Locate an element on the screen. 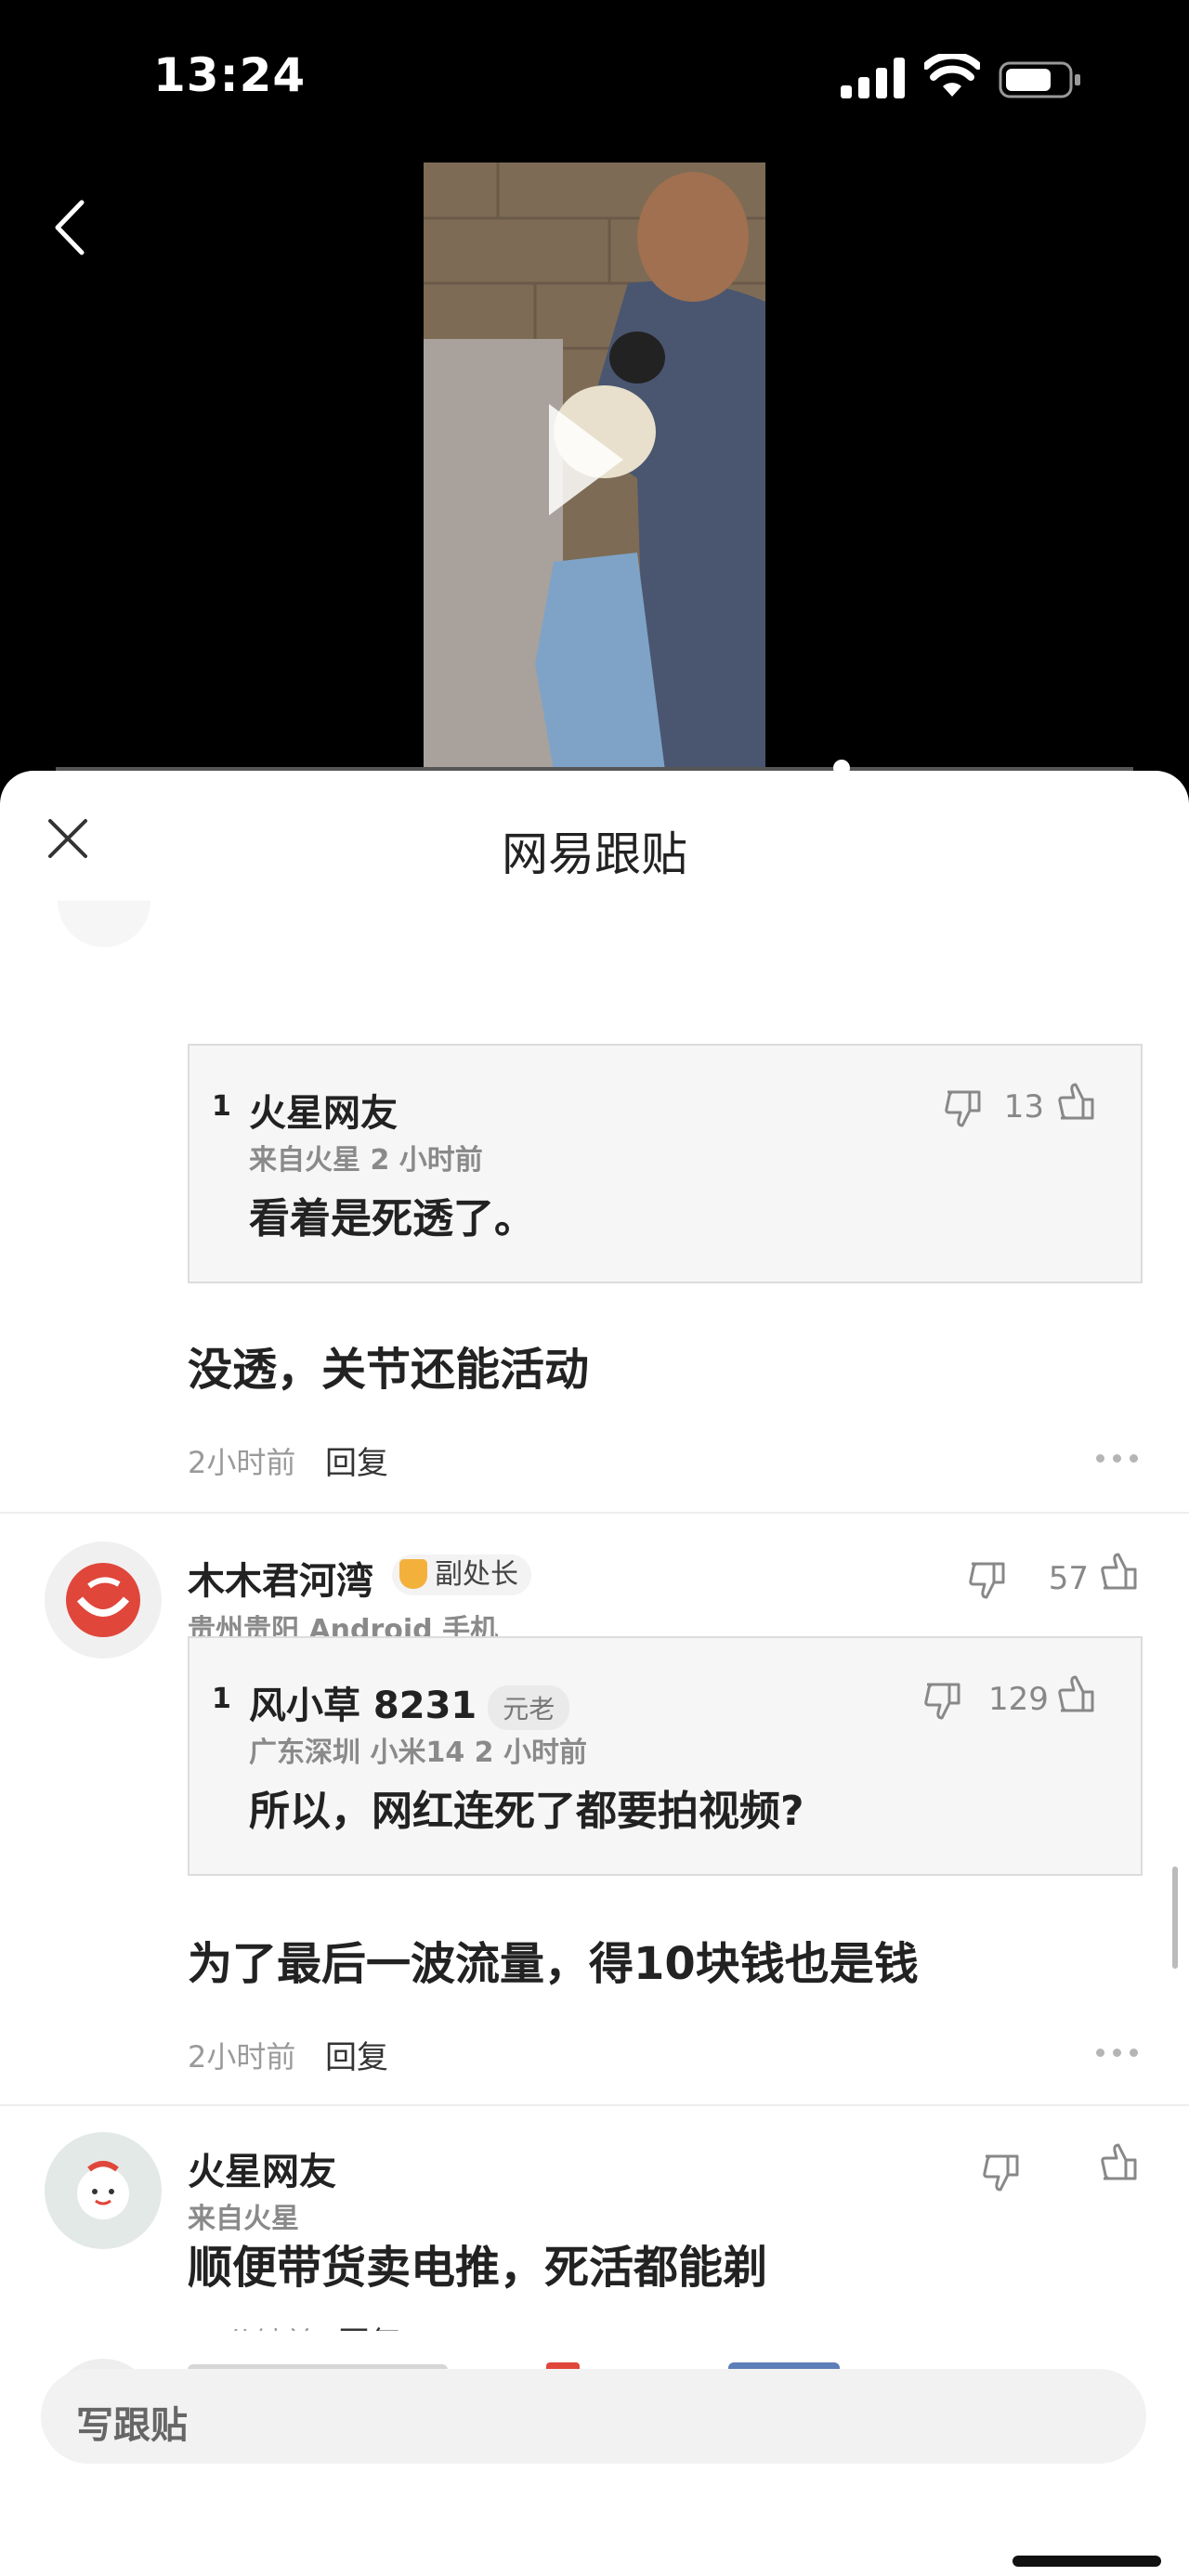 The height and width of the screenshot is (2576, 1189). quote-username: 风小草 8231 元老 is located at coordinates (409, 1702).